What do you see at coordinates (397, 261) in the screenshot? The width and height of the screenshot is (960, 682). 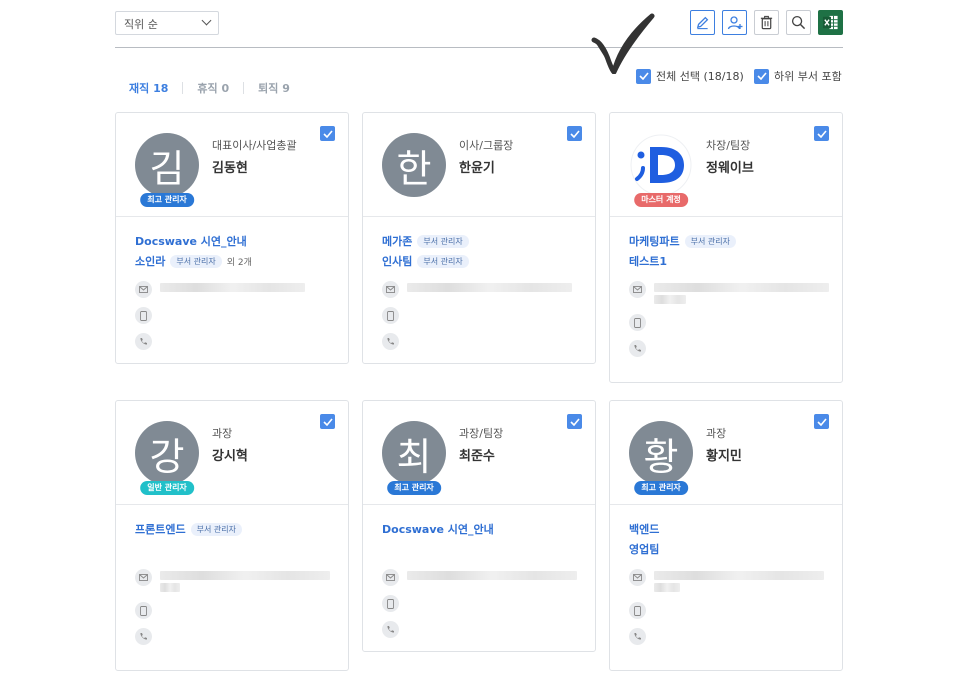 I see `dept-name: 인사팀` at bounding box center [397, 261].